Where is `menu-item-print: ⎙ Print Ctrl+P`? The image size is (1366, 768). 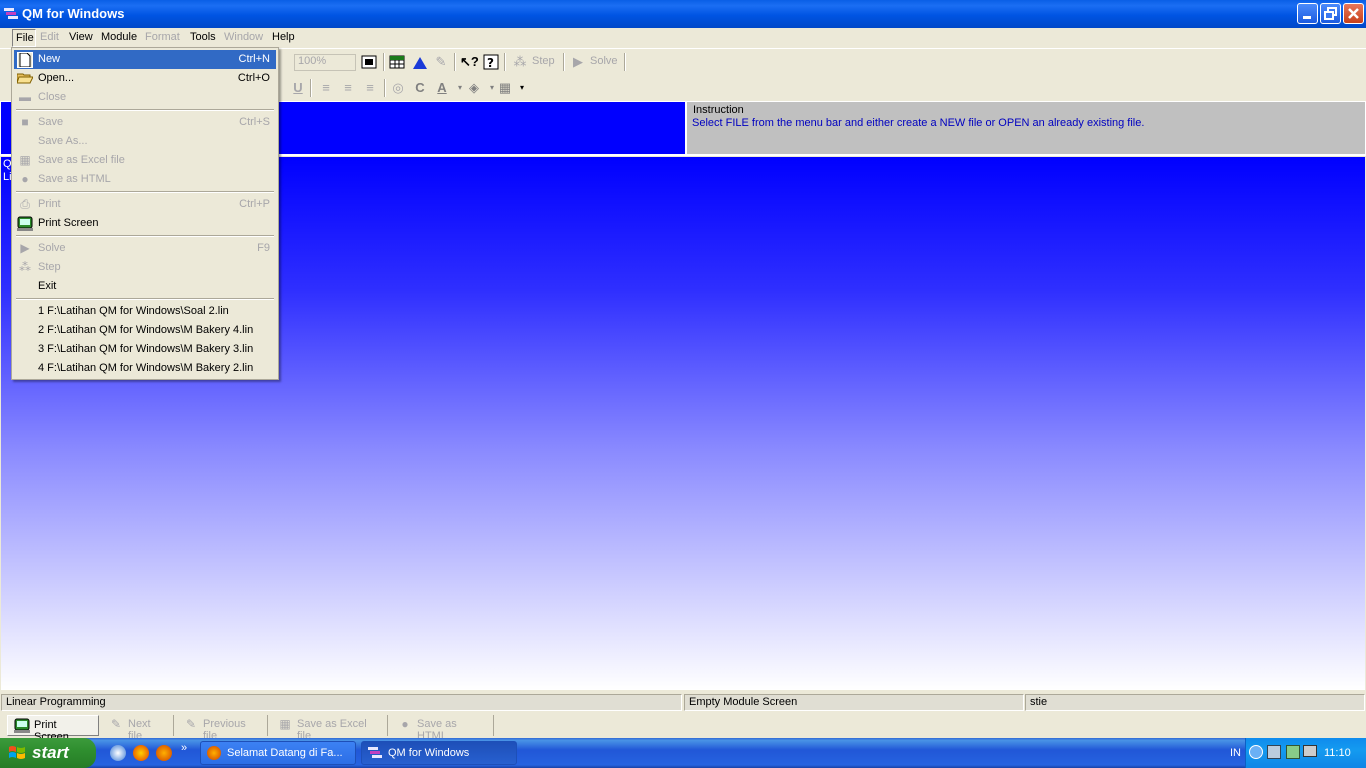
menu-item-print: ⎙ Print Ctrl+P is located at coordinates (145, 204).